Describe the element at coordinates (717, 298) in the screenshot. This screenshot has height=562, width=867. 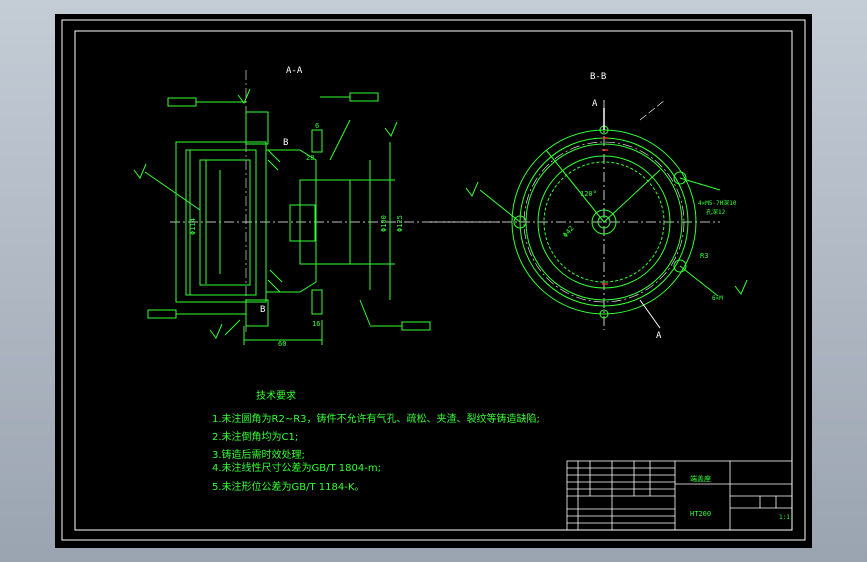
I see `dim-6xm: 6×M` at that location.